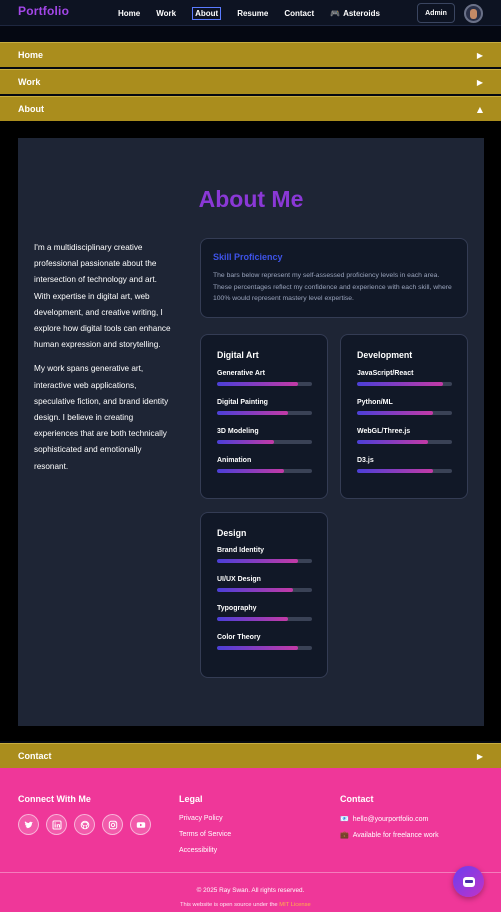 The height and width of the screenshot is (912, 501). What do you see at coordinates (294, 905) in the screenshot?
I see `license-link: MIT License` at bounding box center [294, 905].